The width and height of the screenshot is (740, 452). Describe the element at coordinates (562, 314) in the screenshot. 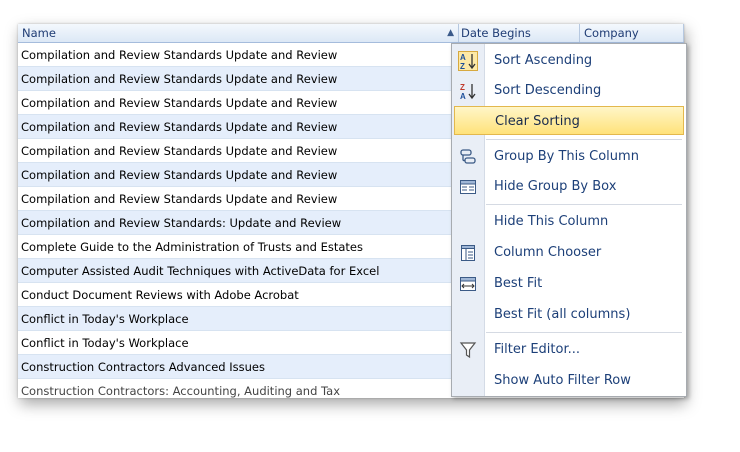

I see `menu-item-label: Best Fit (all columns)` at that location.